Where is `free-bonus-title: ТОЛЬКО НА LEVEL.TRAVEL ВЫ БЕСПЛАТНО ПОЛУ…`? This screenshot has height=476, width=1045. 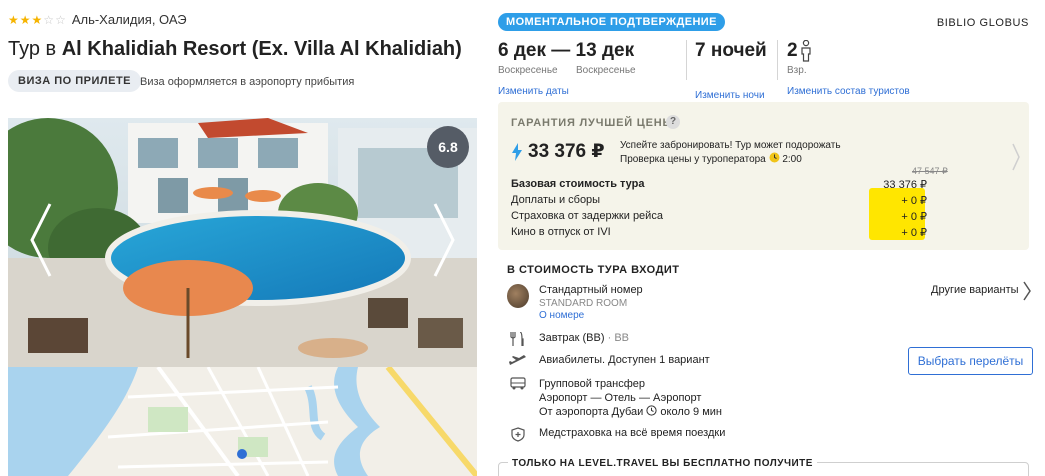 free-bonus-title: ТОЛЬКО НА LEVEL.TRAVEL ВЫ БЕСПЛАТНО ПОЛУ… is located at coordinates (662, 463).